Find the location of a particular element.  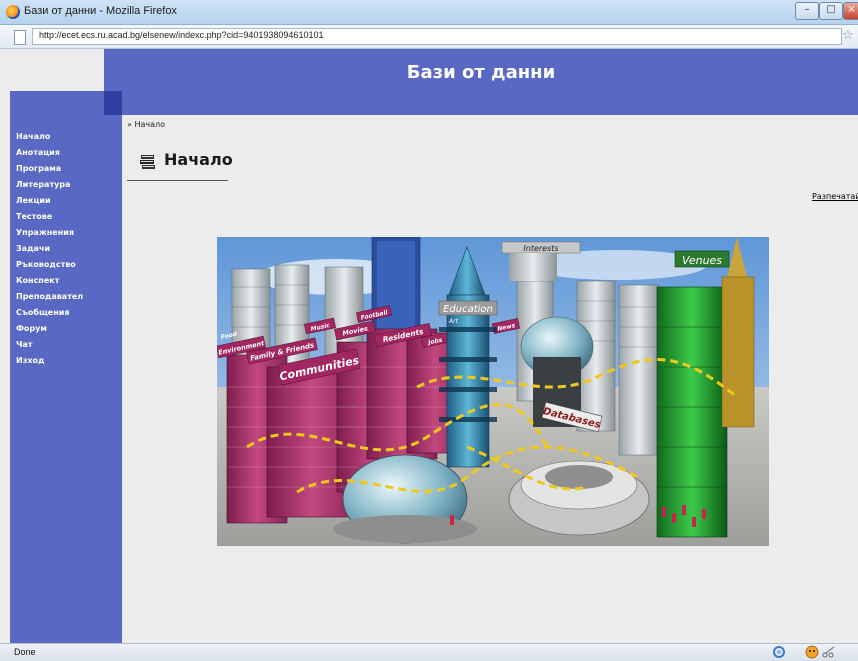

firefox-icon is located at coordinates (13, 12).